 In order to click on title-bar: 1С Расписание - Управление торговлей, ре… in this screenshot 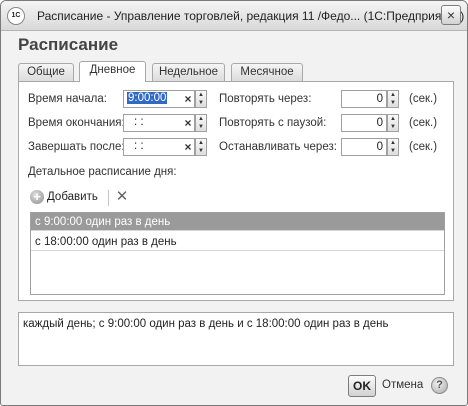, I will do `click(234, 16)`.